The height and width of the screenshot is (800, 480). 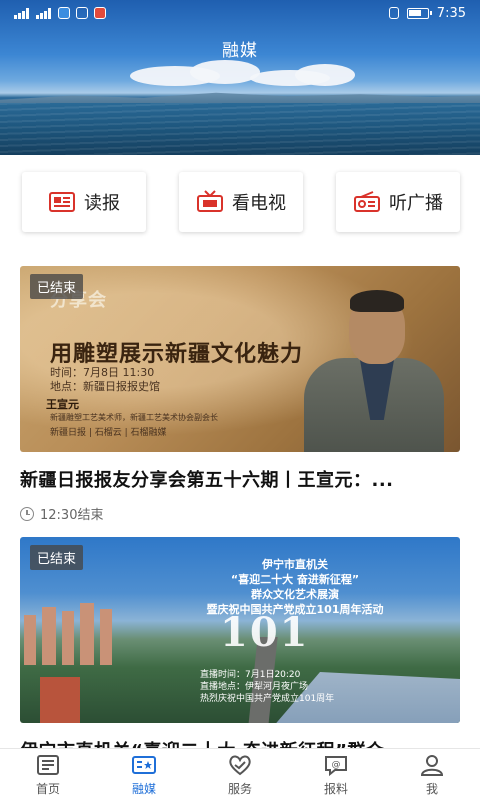 What do you see at coordinates (432, 765) in the screenshot?
I see `profile-icon` at bounding box center [432, 765].